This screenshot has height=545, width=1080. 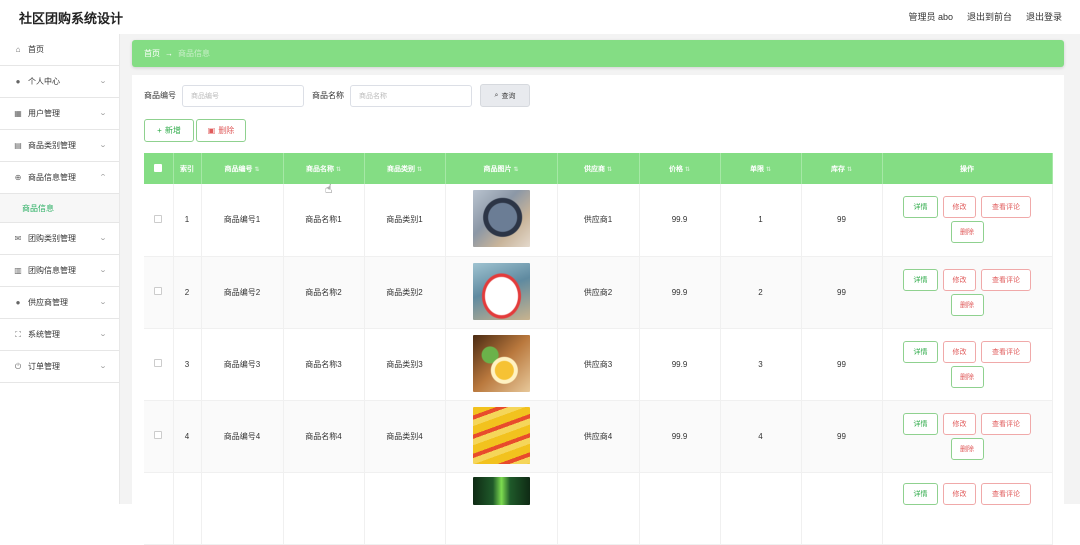 I want to click on batch-delete-button: ▣ 删除, so click(x=221, y=130).